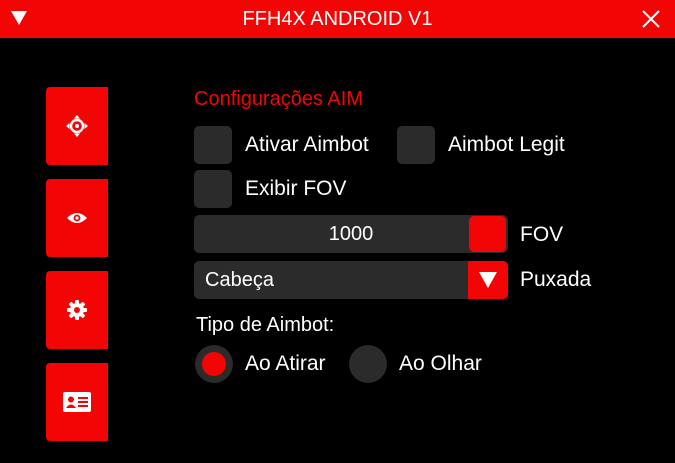 The width and height of the screenshot is (675, 463). Describe the element at coordinates (351, 280) in the screenshot. I see `puxada-select: Cabeça` at that location.